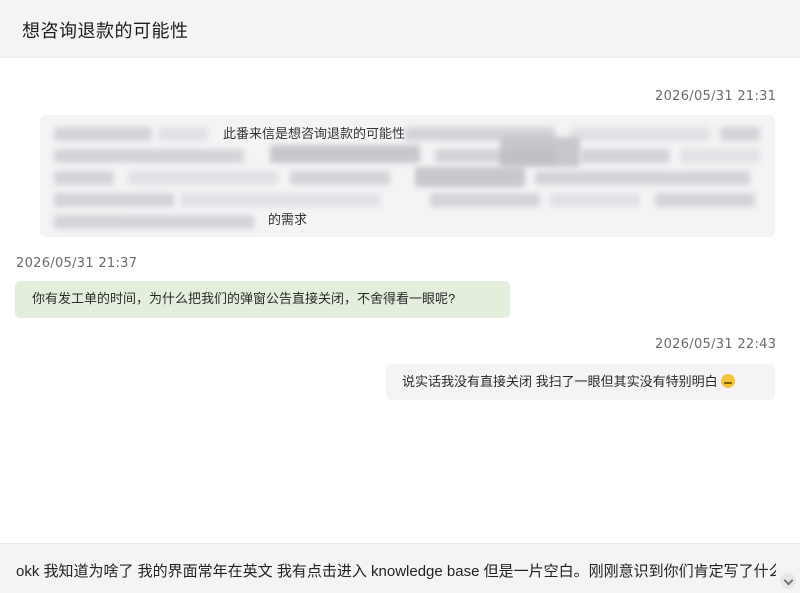 The height and width of the screenshot is (593, 800). I want to click on user-message: 说实话我没有直接关闭 我扫了一眼但其实没有特别明白, so click(580, 382).